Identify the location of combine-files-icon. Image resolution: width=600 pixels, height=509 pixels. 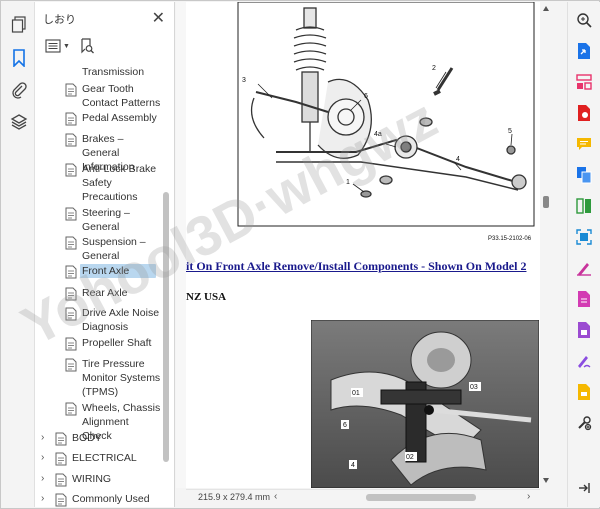
(584, 175).